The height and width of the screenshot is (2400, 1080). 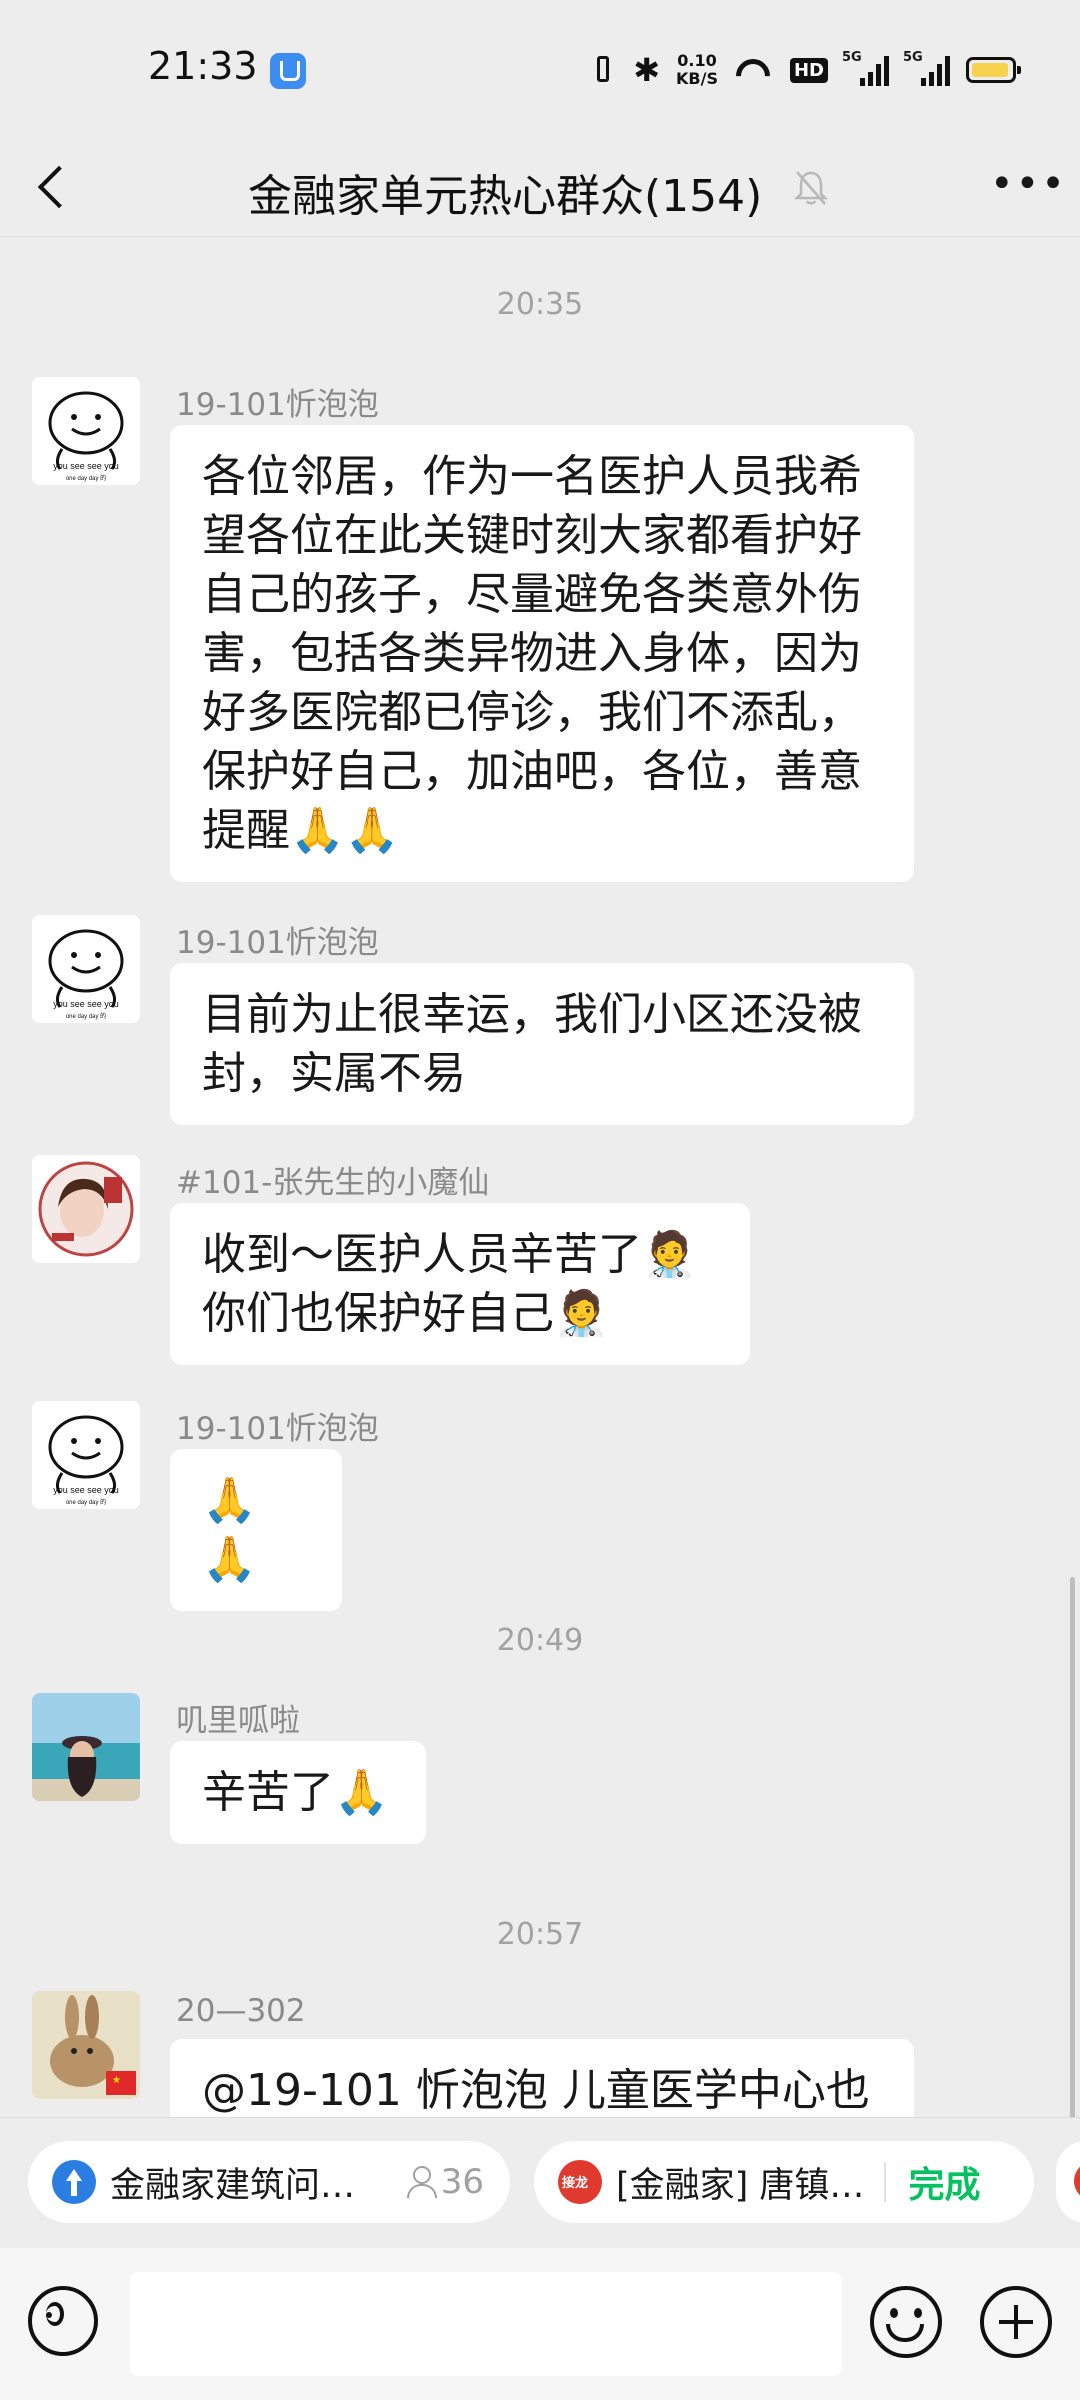 What do you see at coordinates (542, 1044) in the screenshot?
I see `message-bubble: 目前为止很幸运，我们小区还没被封，实属不易` at bounding box center [542, 1044].